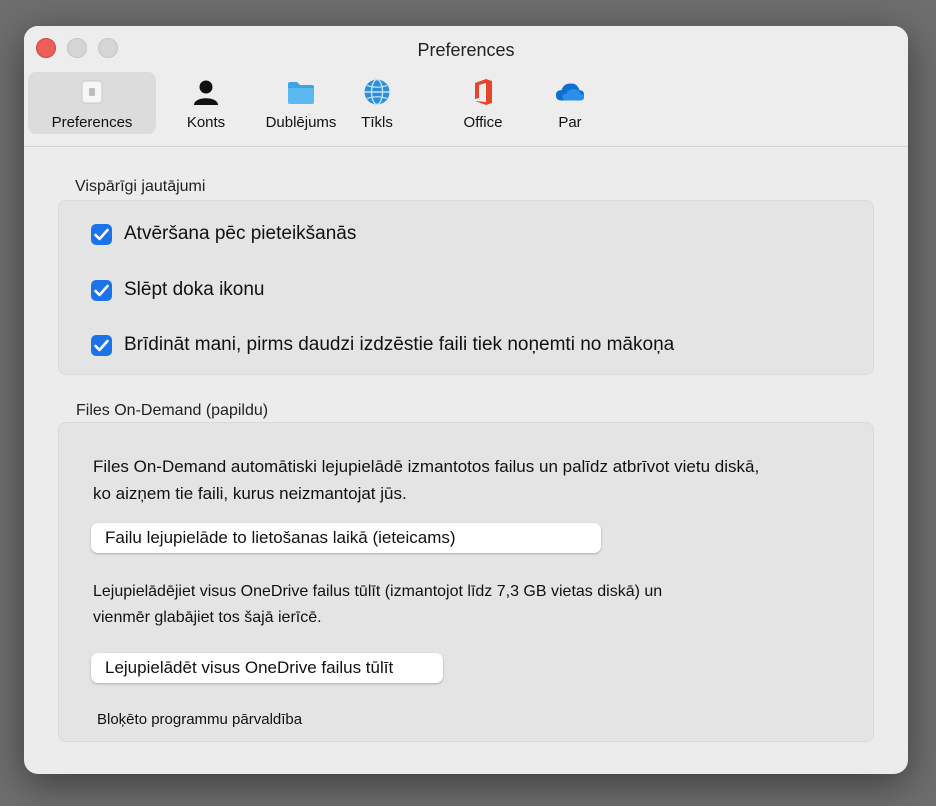 The image size is (936, 806). What do you see at coordinates (301, 122) in the screenshot?
I see `tab-label: Dublējums` at bounding box center [301, 122].